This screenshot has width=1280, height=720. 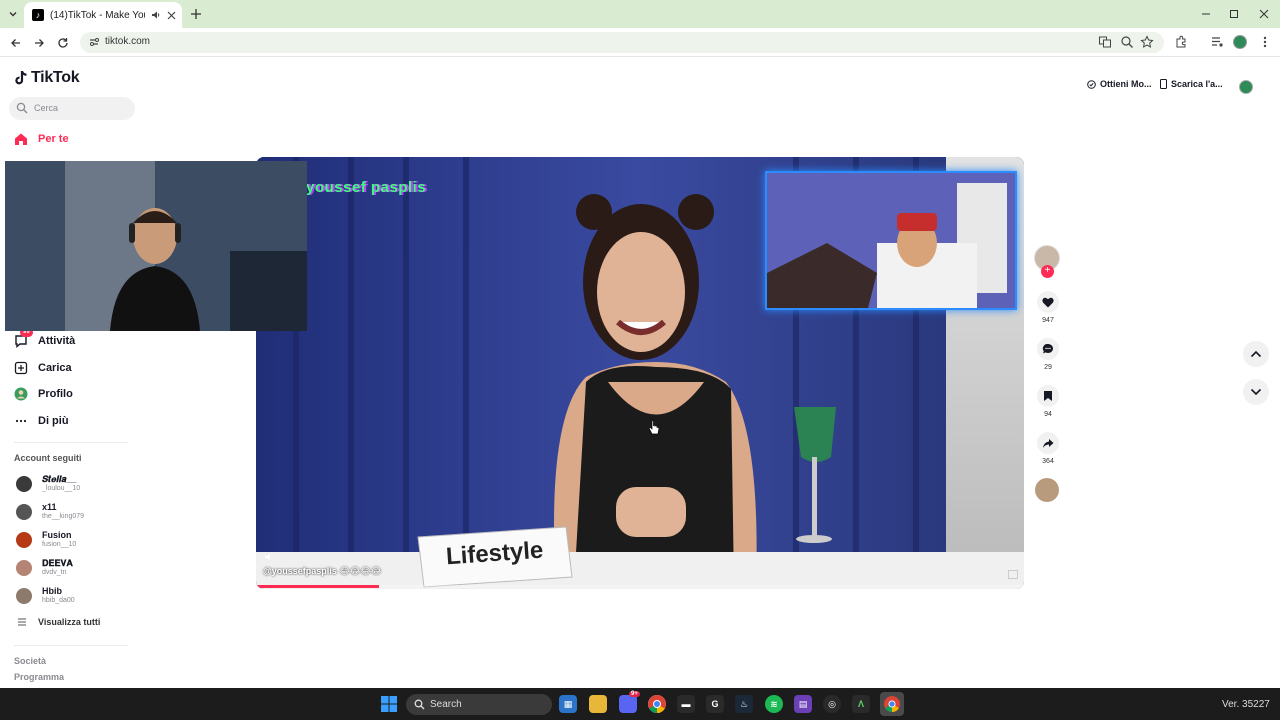 What do you see at coordinates (94, 42) in the screenshot?
I see `site-info-icon` at bounding box center [94, 42].